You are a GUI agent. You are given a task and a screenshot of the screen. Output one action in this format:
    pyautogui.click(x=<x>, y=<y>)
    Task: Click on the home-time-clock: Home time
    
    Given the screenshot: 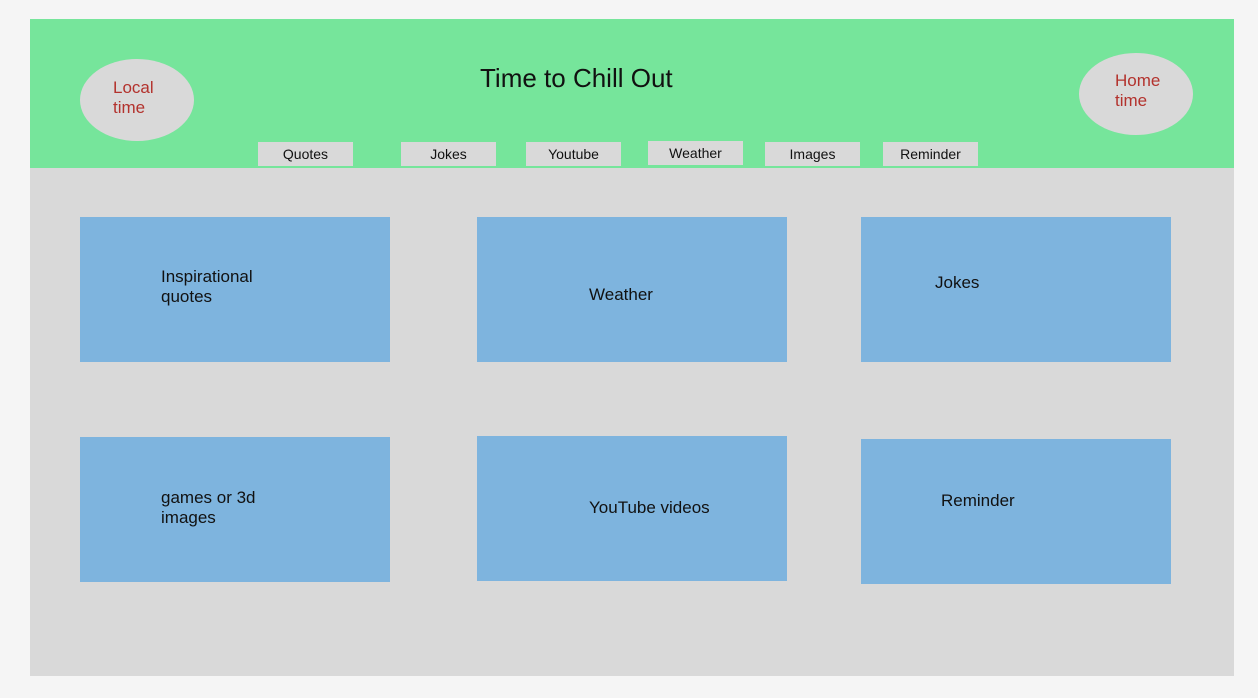 What is the action you would take?
    pyautogui.click(x=1136, y=94)
    